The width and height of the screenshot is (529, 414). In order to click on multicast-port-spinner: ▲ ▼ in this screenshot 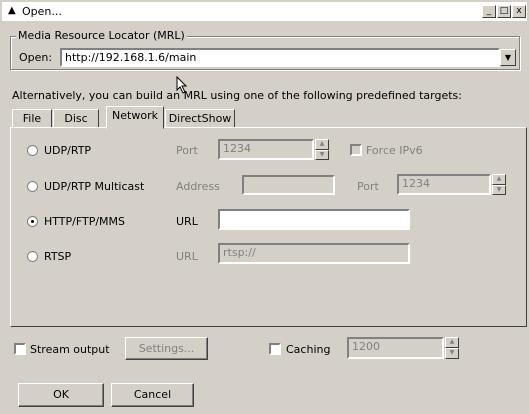, I will do `click(499, 184)`.